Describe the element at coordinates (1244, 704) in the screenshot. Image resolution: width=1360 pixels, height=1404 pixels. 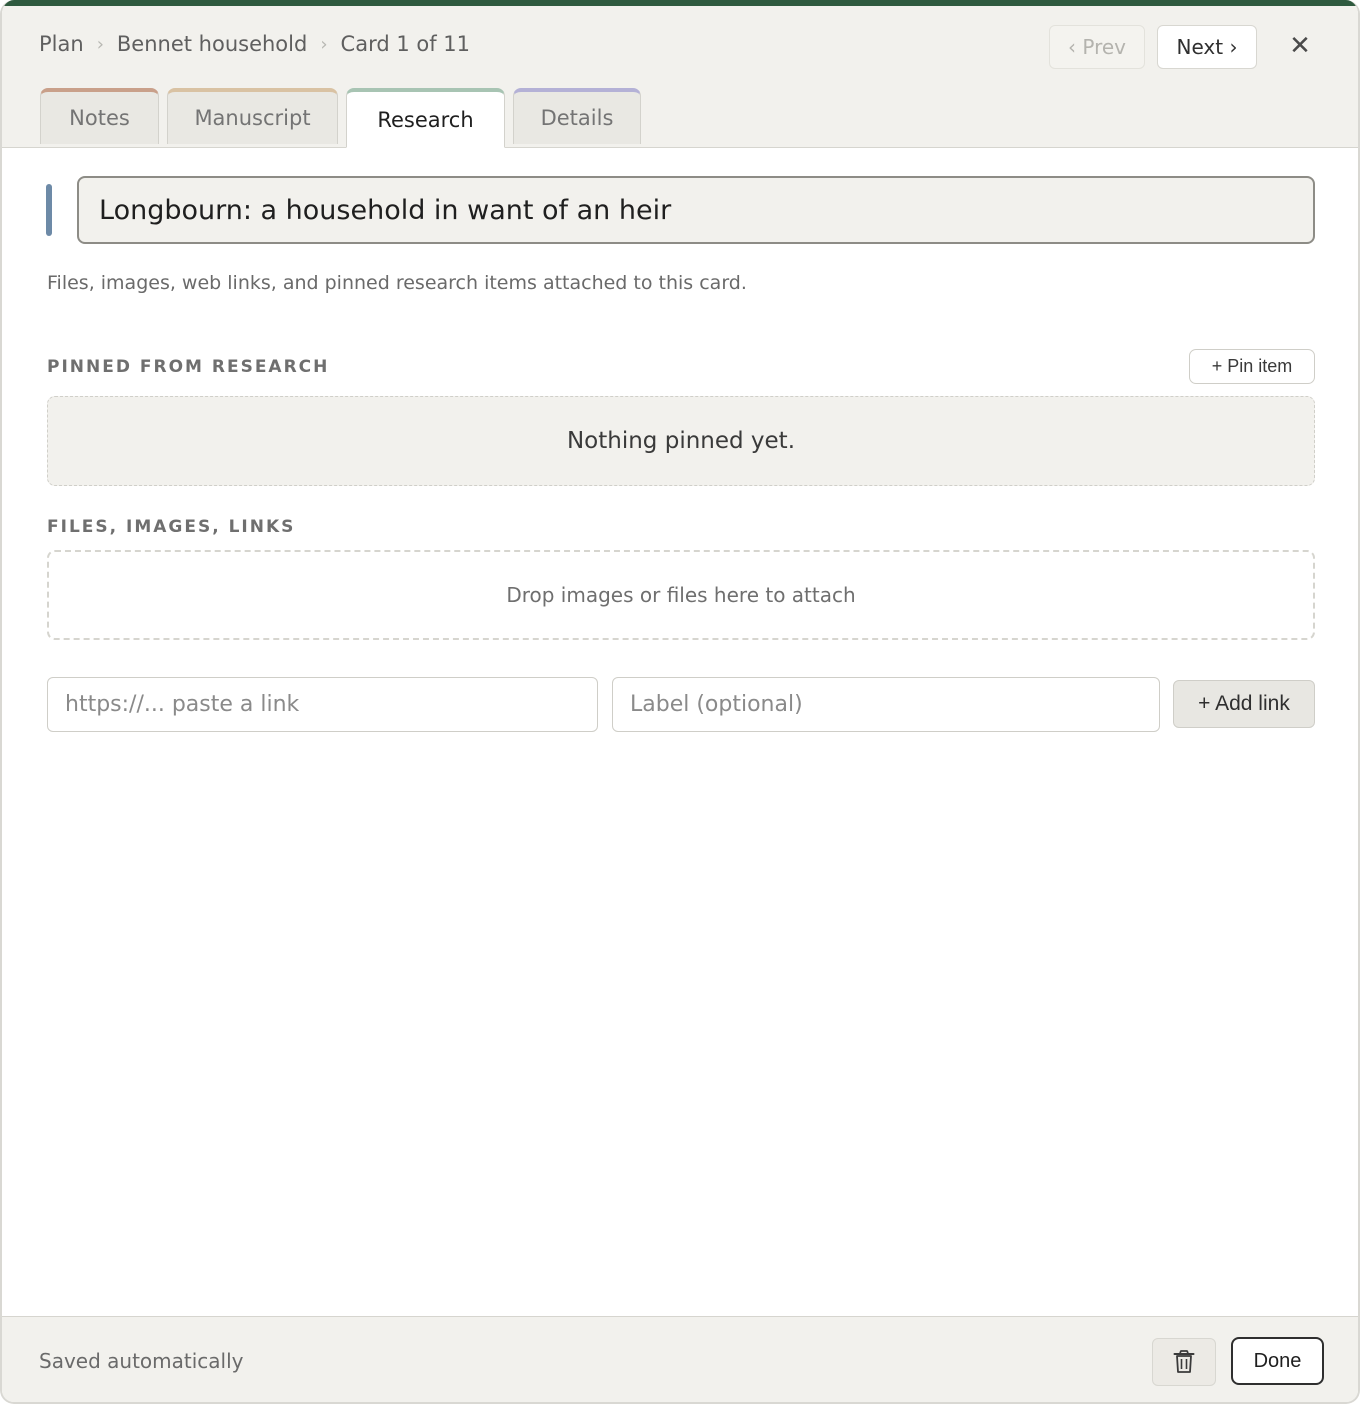
I see `add-link-button: + Add link` at that location.